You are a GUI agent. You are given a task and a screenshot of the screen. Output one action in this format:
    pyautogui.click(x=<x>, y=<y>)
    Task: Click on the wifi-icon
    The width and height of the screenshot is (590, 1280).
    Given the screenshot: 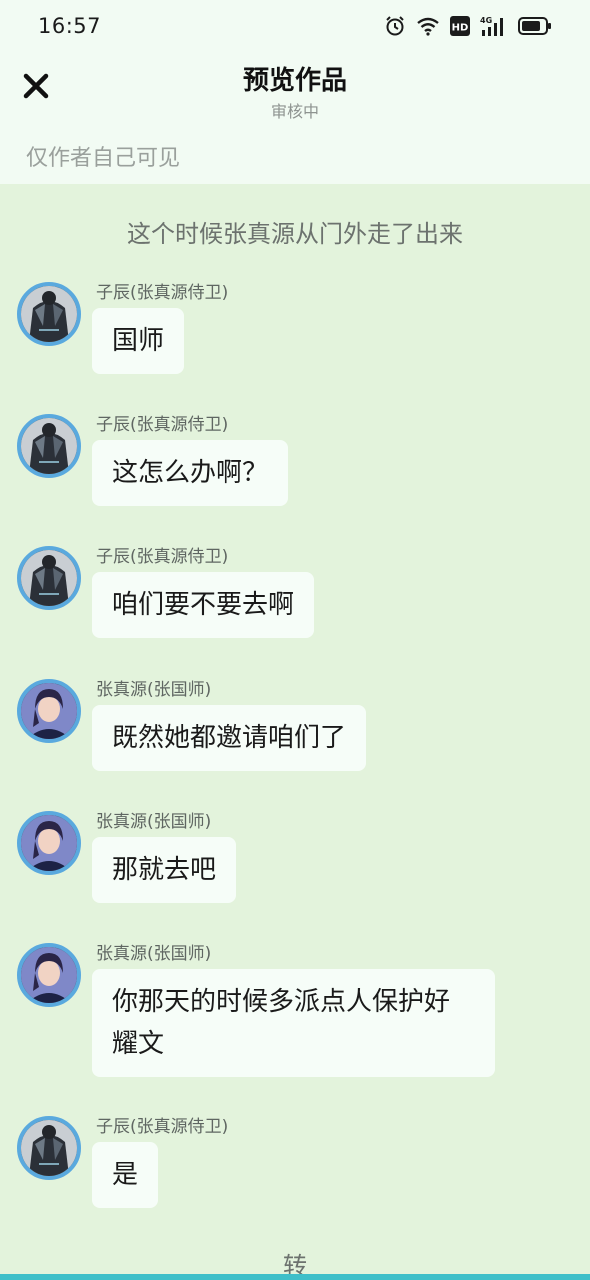 What is the action you would take?
    pyautogui.click(x=428, y=26)
    